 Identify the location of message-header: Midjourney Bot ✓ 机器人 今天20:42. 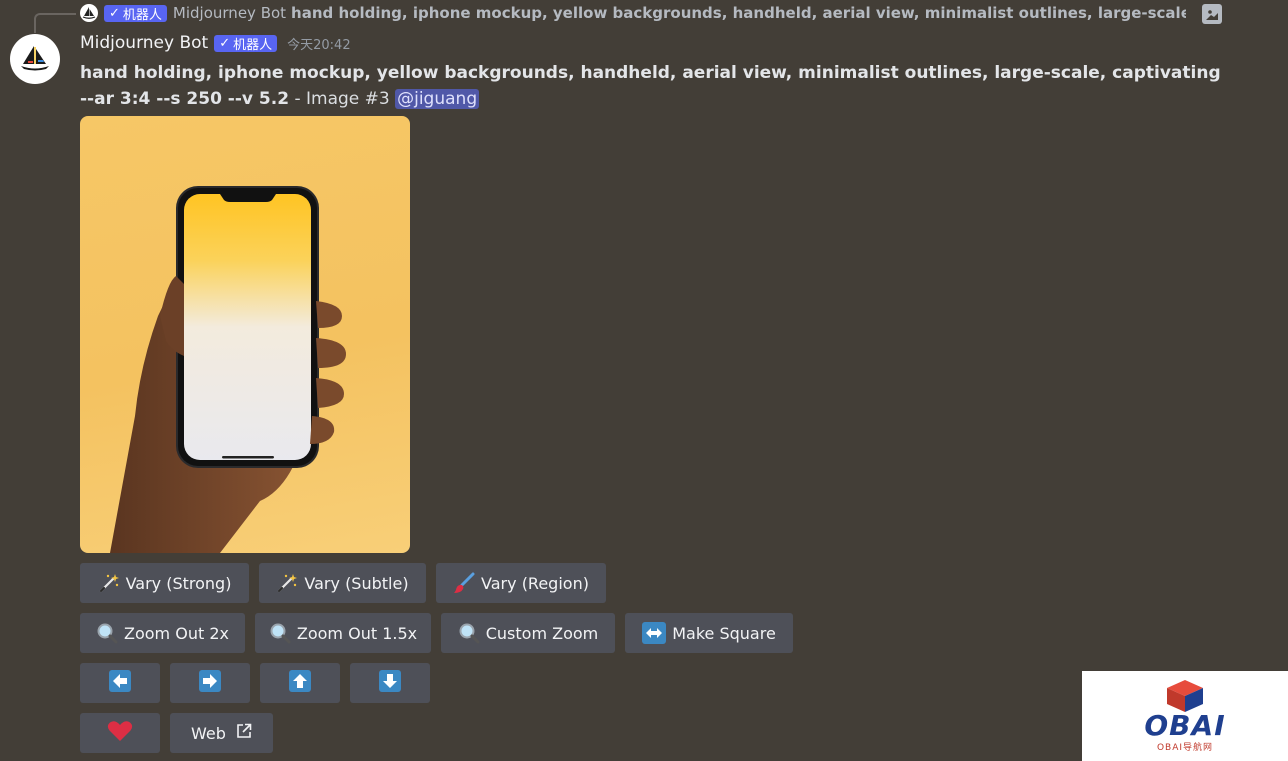
(215, 43).